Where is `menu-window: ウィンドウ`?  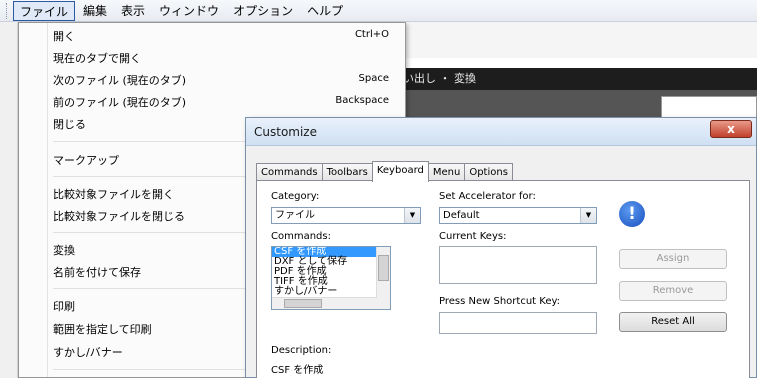
menu-window: ウィンドウ is located at coordinates (189, 11).